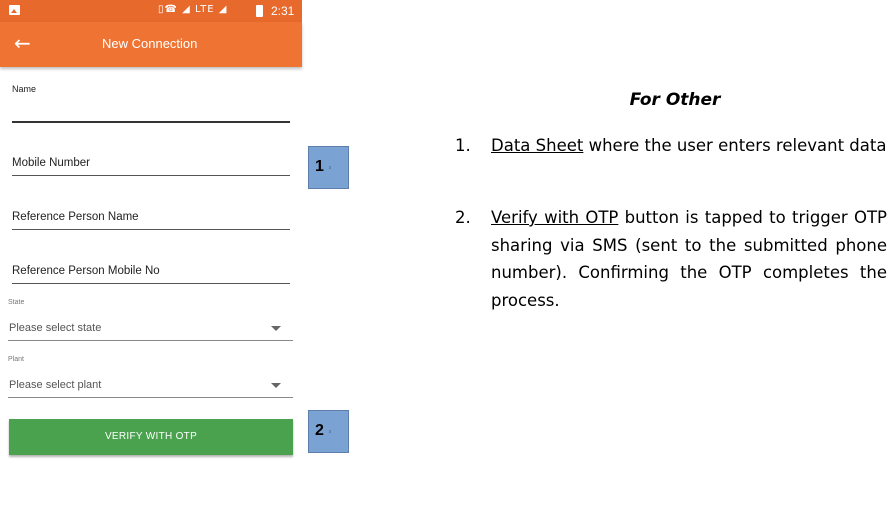 This screenshot has width=896, height=522. What do you see at coordinates (150, 397) in the screenshot?
I see `plant-underline` at bounding box center [150, 397].